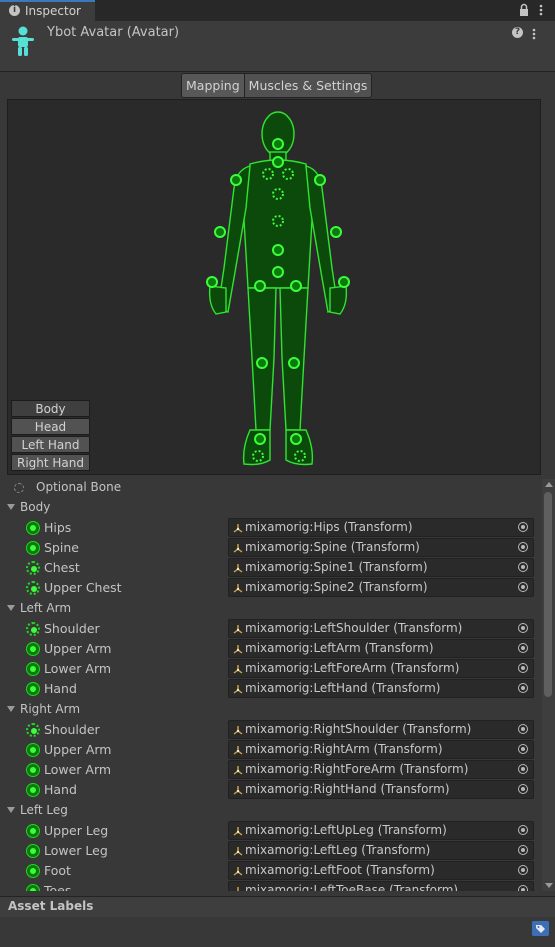 This screenshot has height=947, width=555. Describe the element at coordinates (381, 567) in the screenshot. I see `transform-field: mixamorig:Spine1 (Transform)` at that location.